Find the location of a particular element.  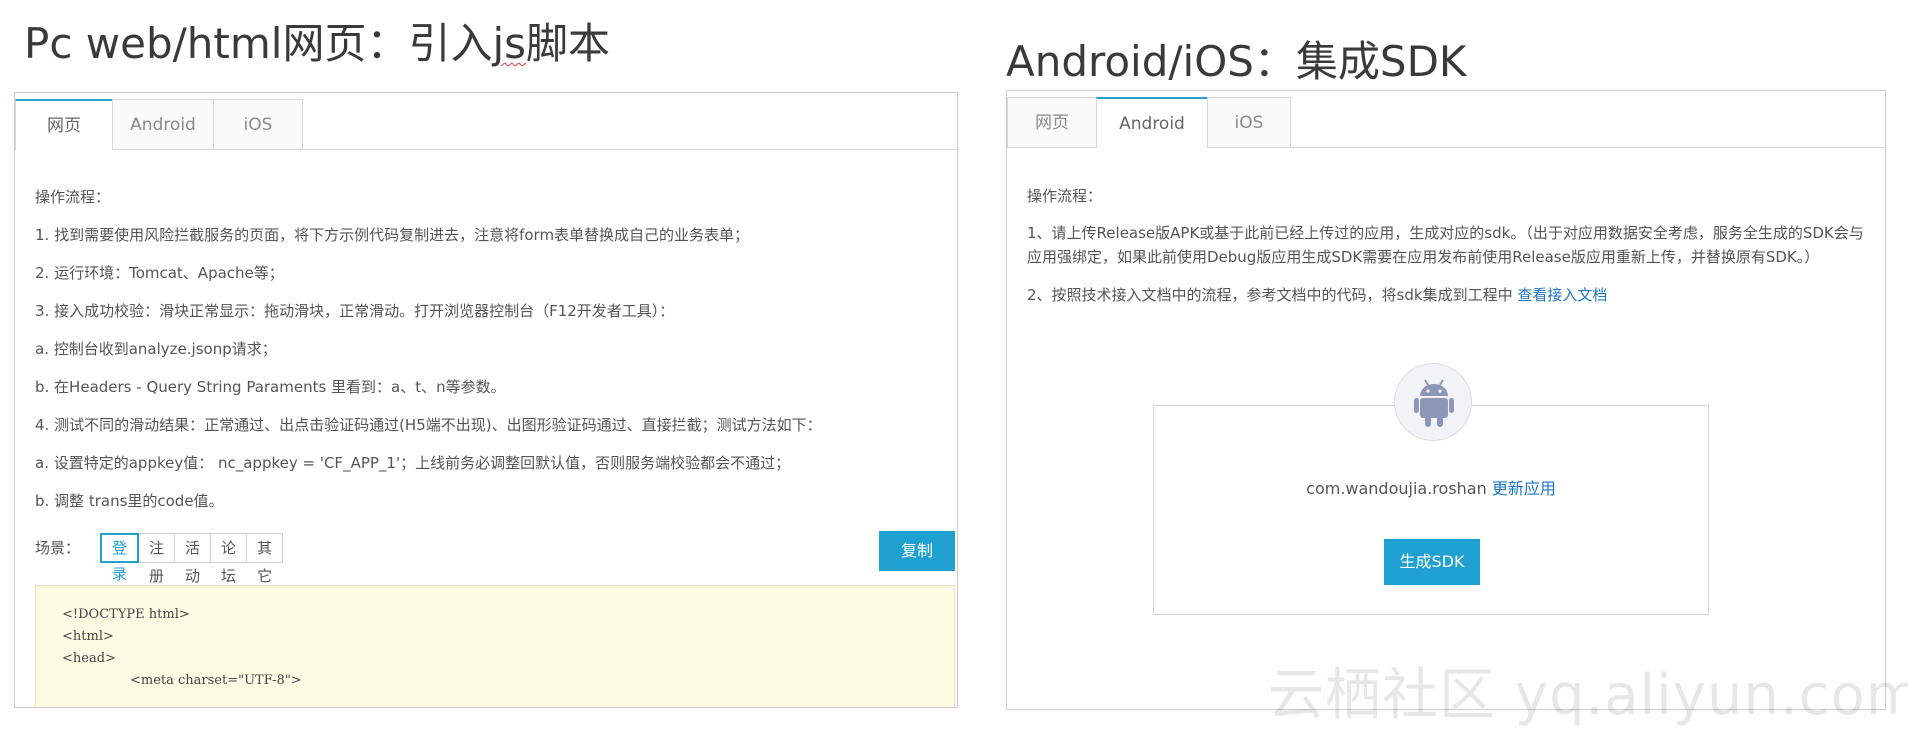

left-heading-prefix: Pc web/html网页：引入 is located at coordinates (258, 43).